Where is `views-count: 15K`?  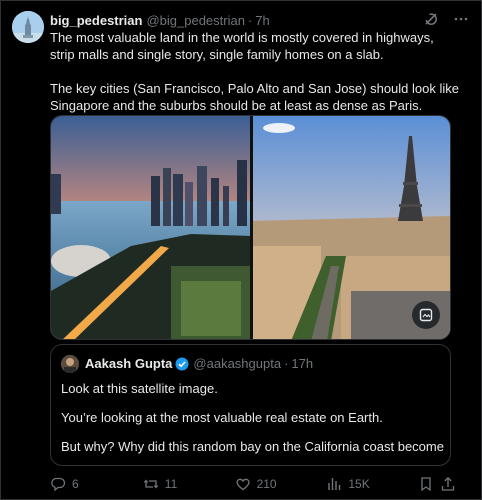 views-count: 15K is located at coordinates (359, 484).